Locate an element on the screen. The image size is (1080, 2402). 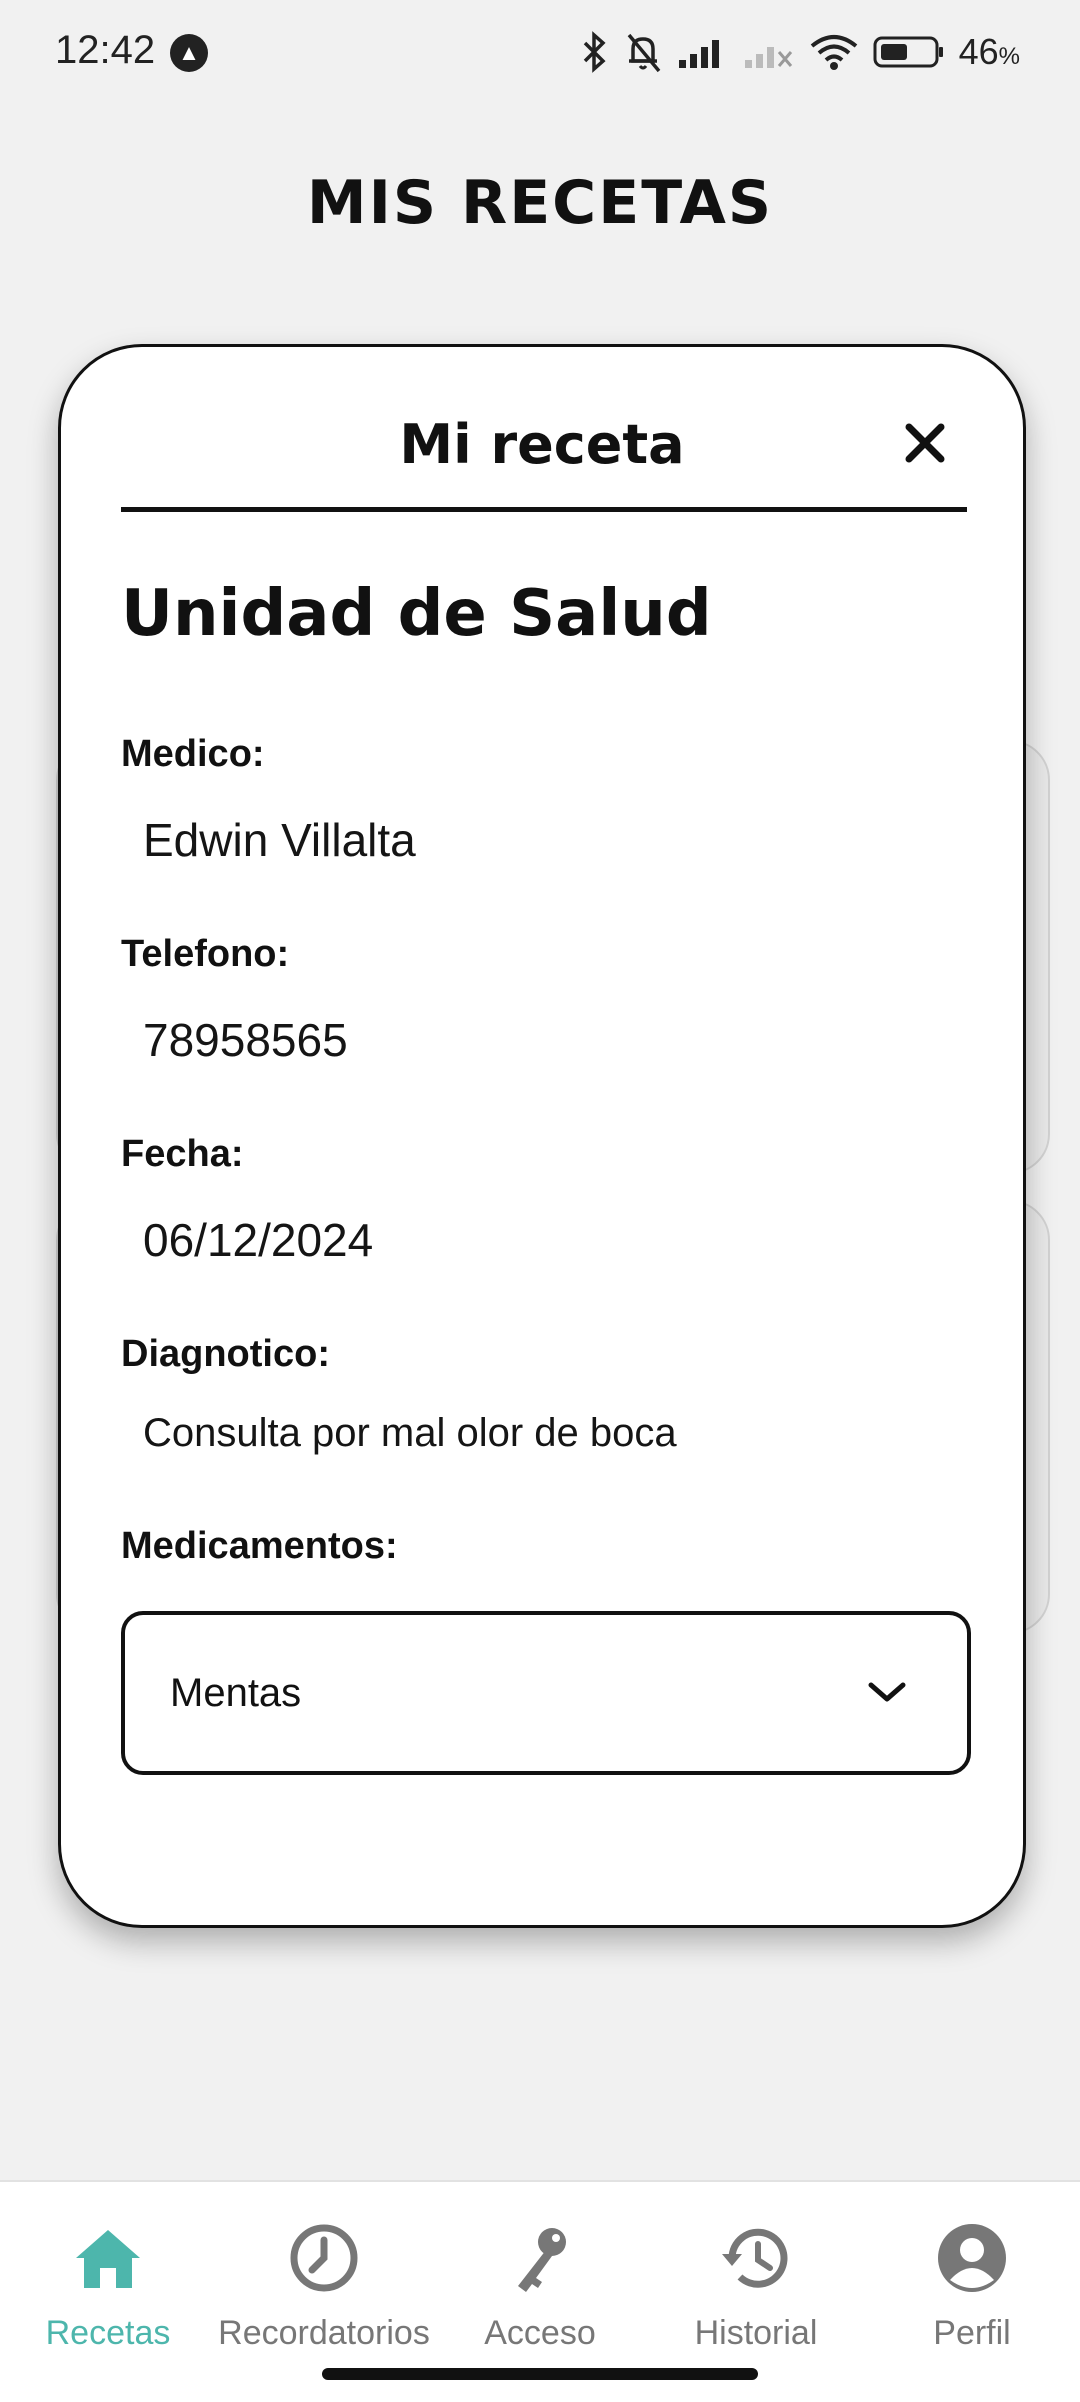
nav-acceso: Acceso is located at coordinates (540, 2290).